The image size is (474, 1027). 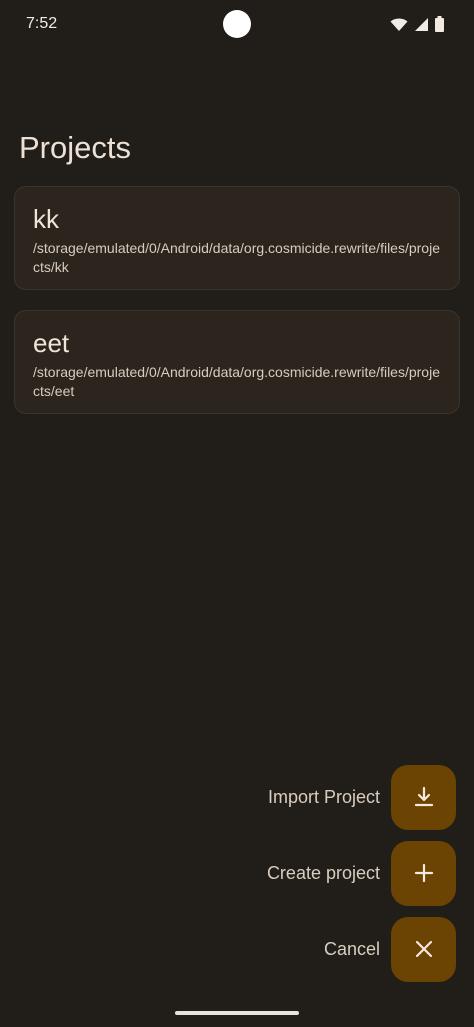 What do you see at coordinates (323, 873) in the screenshot?
I see `create-project-label: Create project` at bounding box center [323, 873].